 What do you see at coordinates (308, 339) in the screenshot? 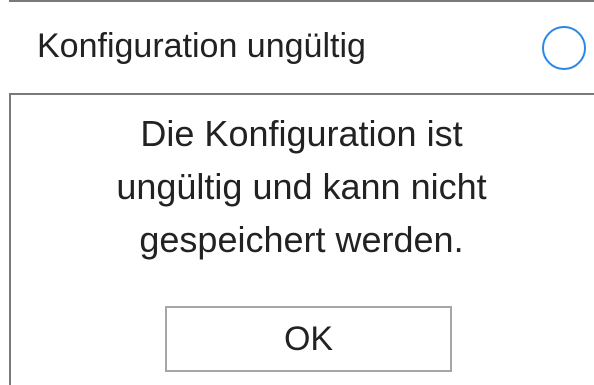
I see `ok-button: OK` at bounding box center [308, 339].